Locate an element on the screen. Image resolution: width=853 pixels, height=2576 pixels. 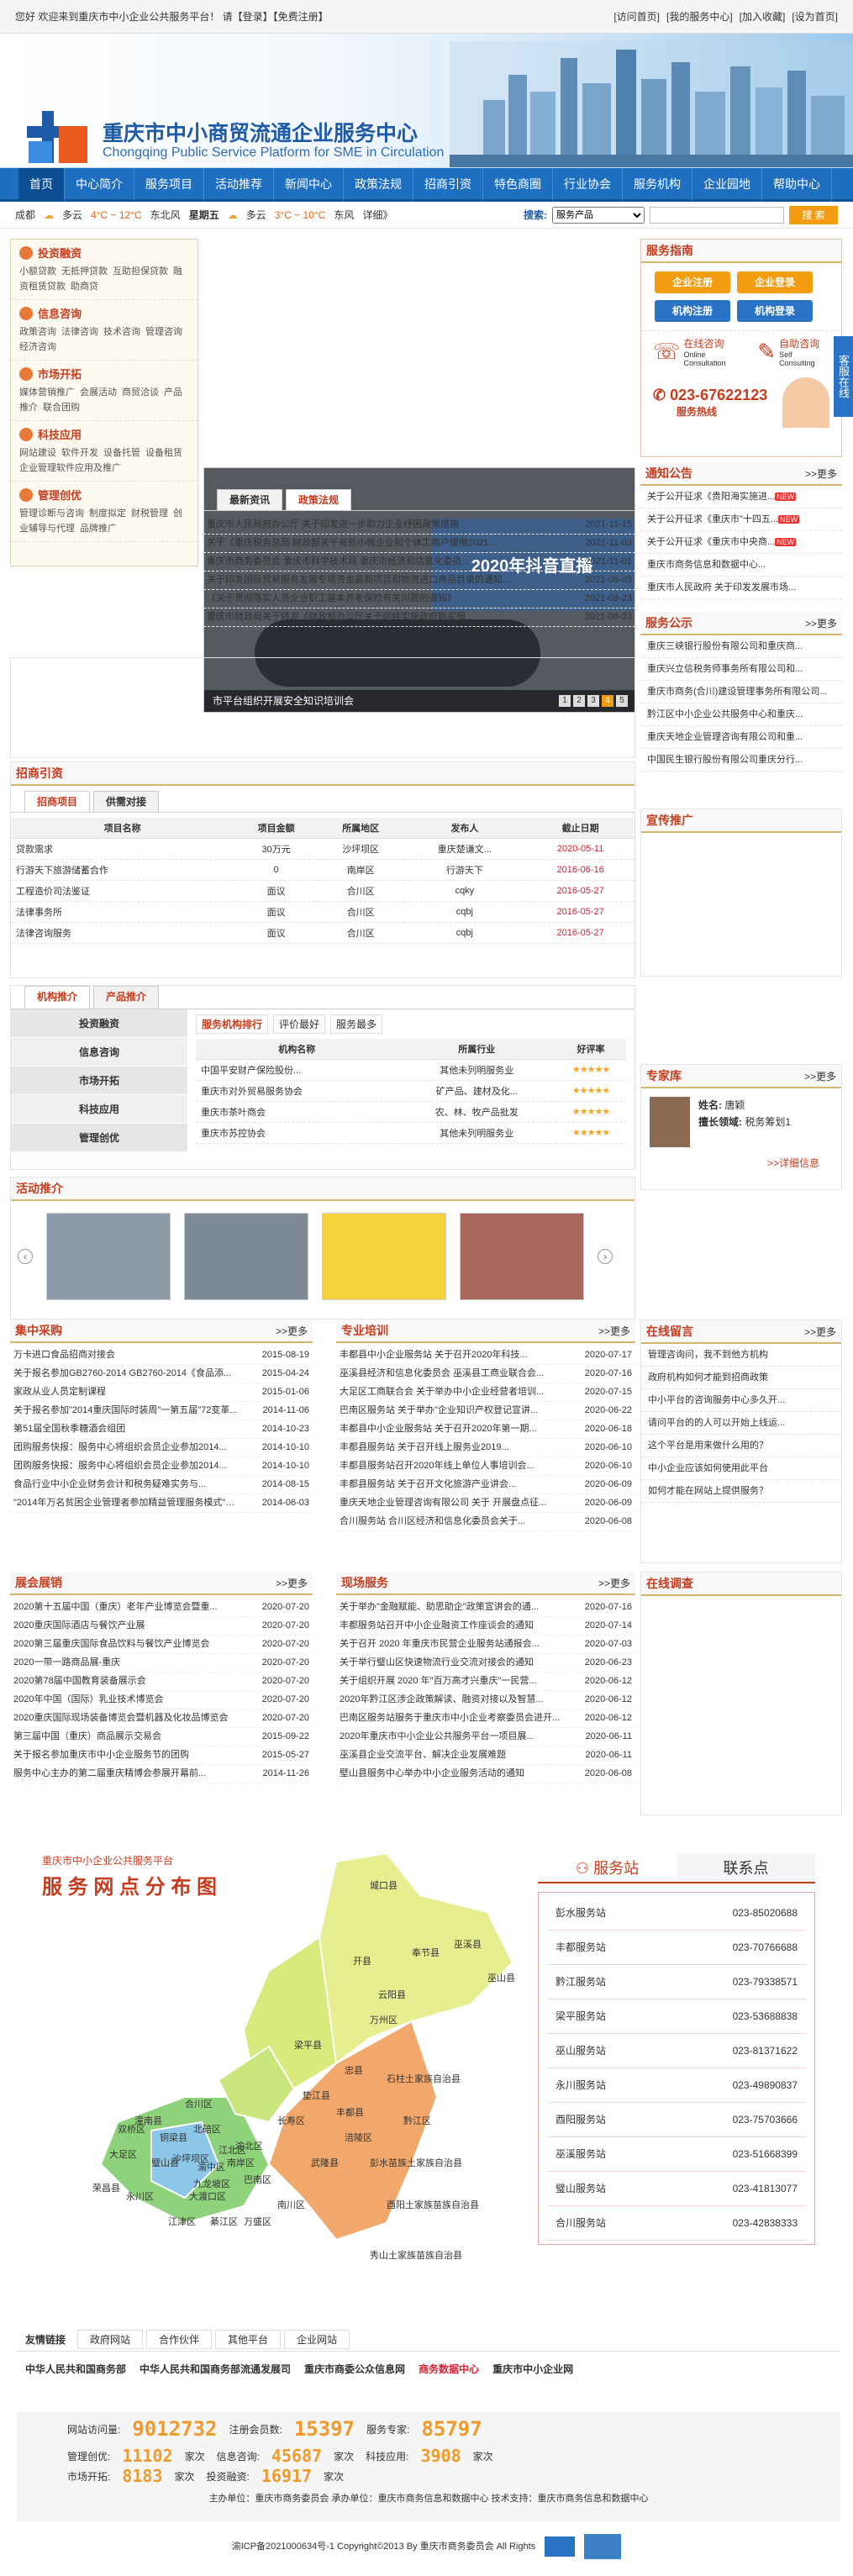
map-district: 巫山县 is located at coordinates (501, 1977).